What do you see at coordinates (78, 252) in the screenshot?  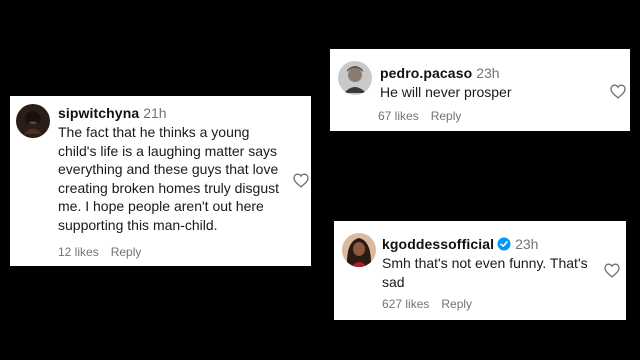 I see `likes-count: 12 likes` at bounding box center [78, 252].